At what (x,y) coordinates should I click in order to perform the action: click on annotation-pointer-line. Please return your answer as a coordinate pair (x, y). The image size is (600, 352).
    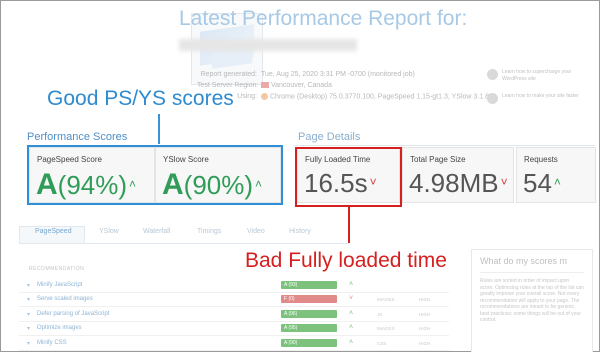
    Looking at the image, I should click on (159, 129).